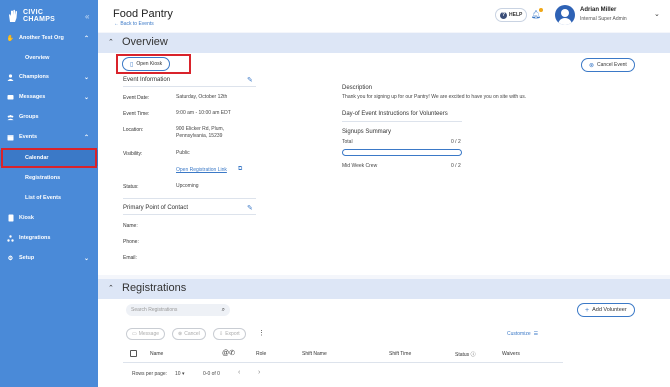 This screenshot has height=387, width=670. What do you see at coordinates (29, 117) in the screenshot?
I see `sidebar-item-label: Groups` at bounding box center [29, 117].